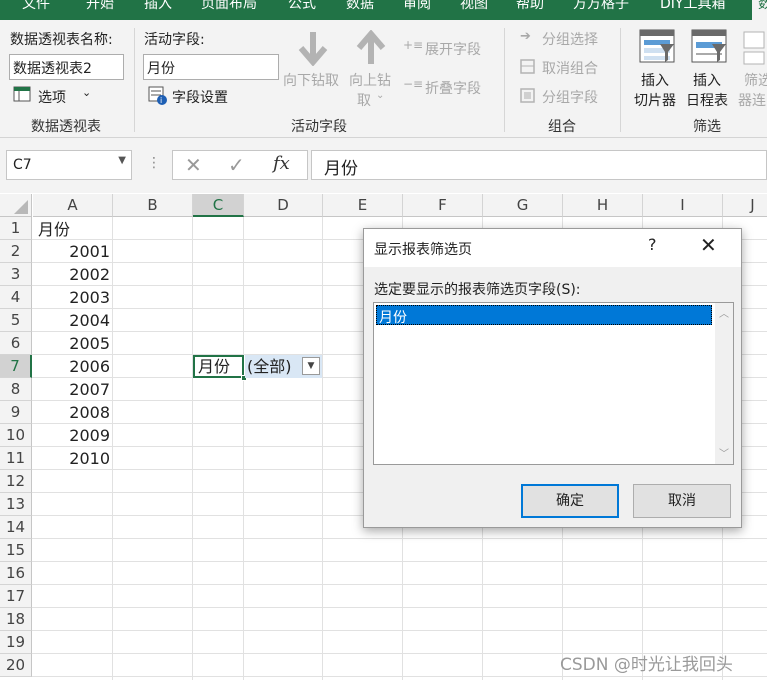 This screenshot has width=767, height=680. What do you see at coordinates (16, 412) in the screenshot?
I see `row-header-9: 9` at bounding box center [16, 412].